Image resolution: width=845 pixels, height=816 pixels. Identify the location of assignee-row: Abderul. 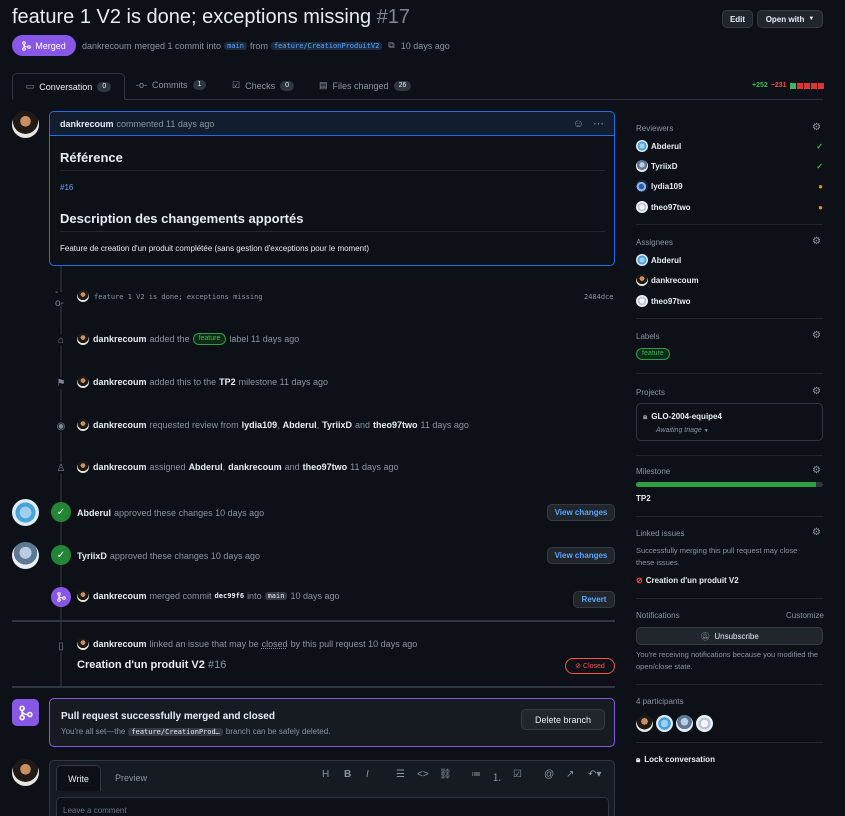
(729, 260).